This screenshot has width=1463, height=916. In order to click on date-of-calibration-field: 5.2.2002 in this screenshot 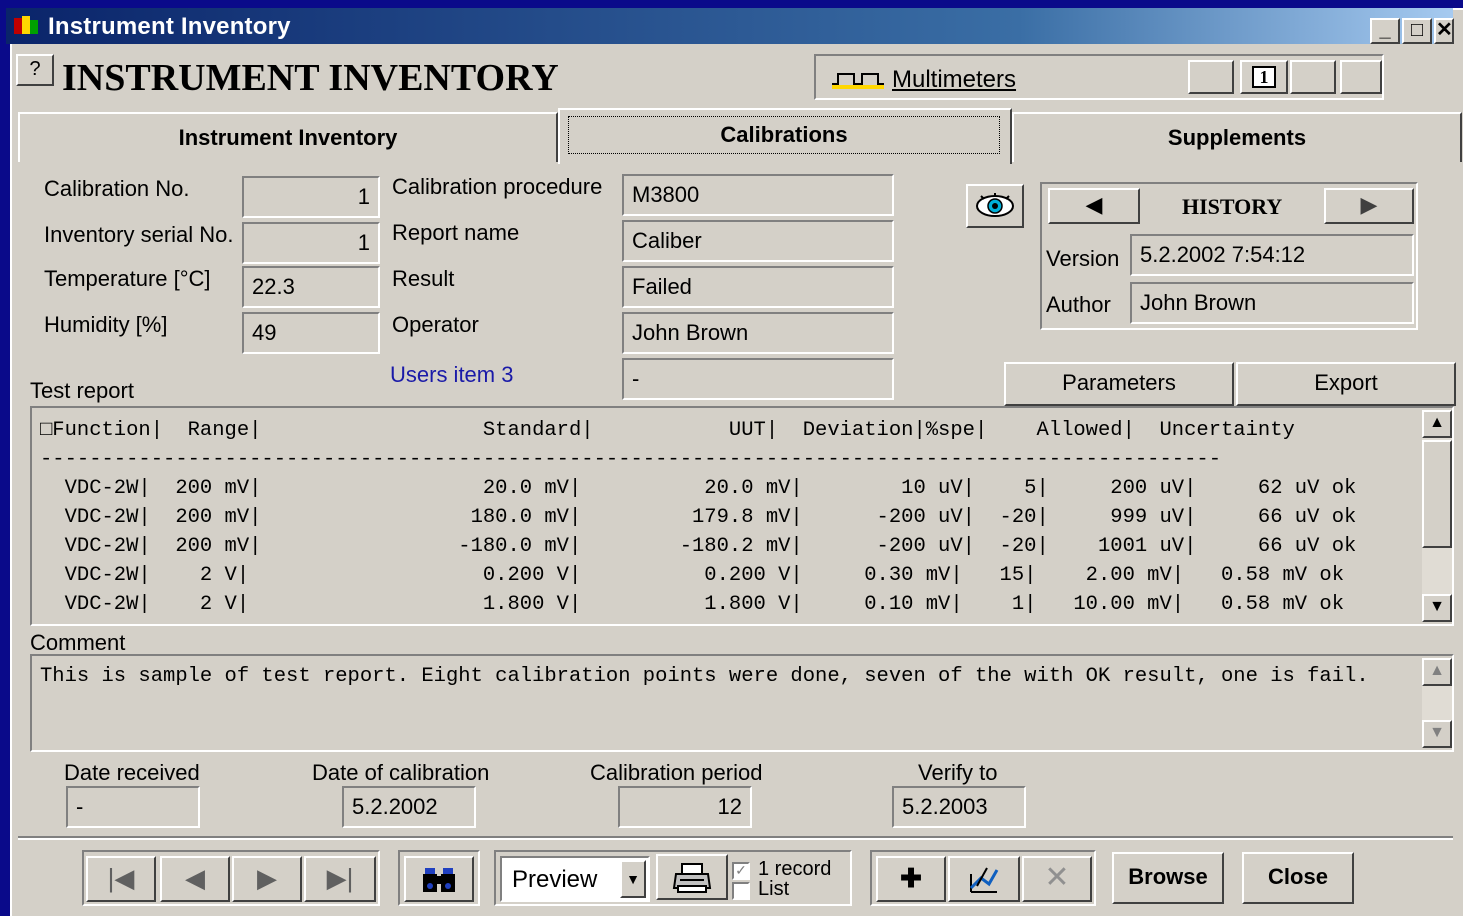, I will do `click(409, 807)`.